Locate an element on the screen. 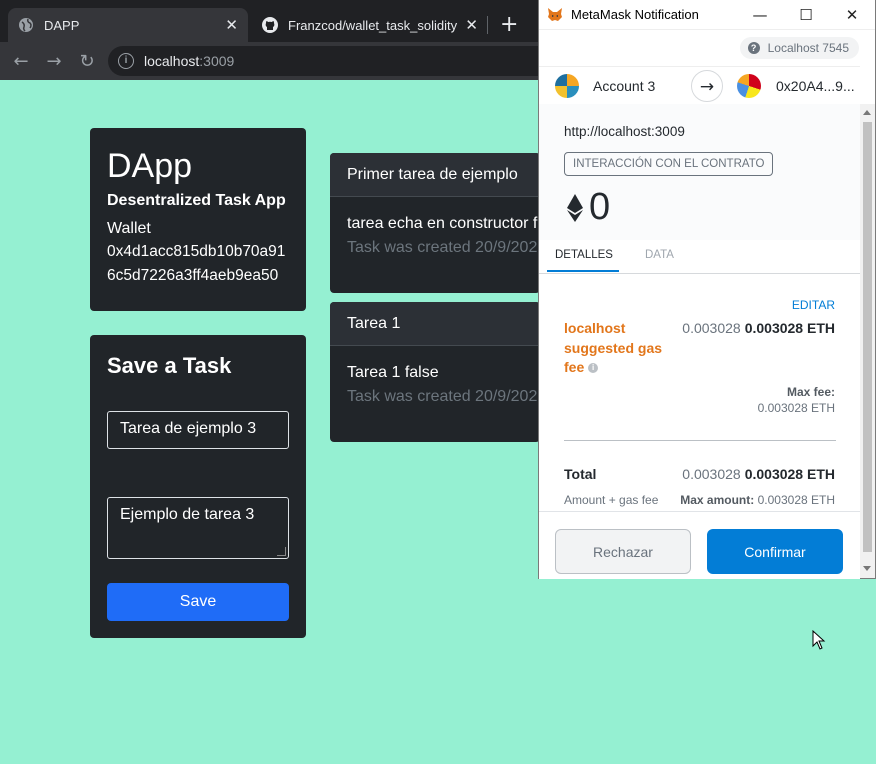 This screenshot has width=876, height=764. tab-details: DETALLES is located at coordinates (584, 255).